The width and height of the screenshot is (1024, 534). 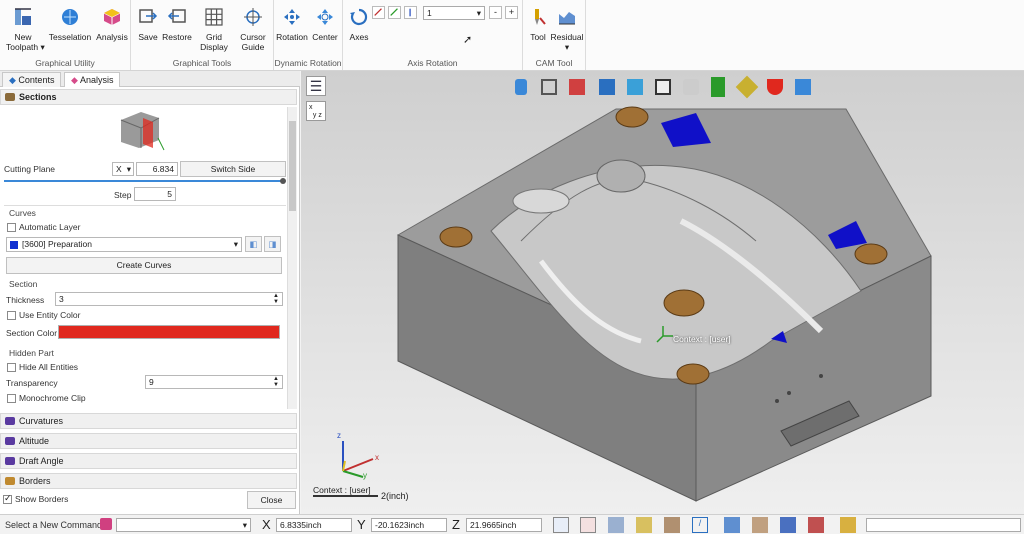 What do you see at coordinates (429, 13) in the screenshot?
I see `axis-angle-value: 1` at bounding box center [429, 13].